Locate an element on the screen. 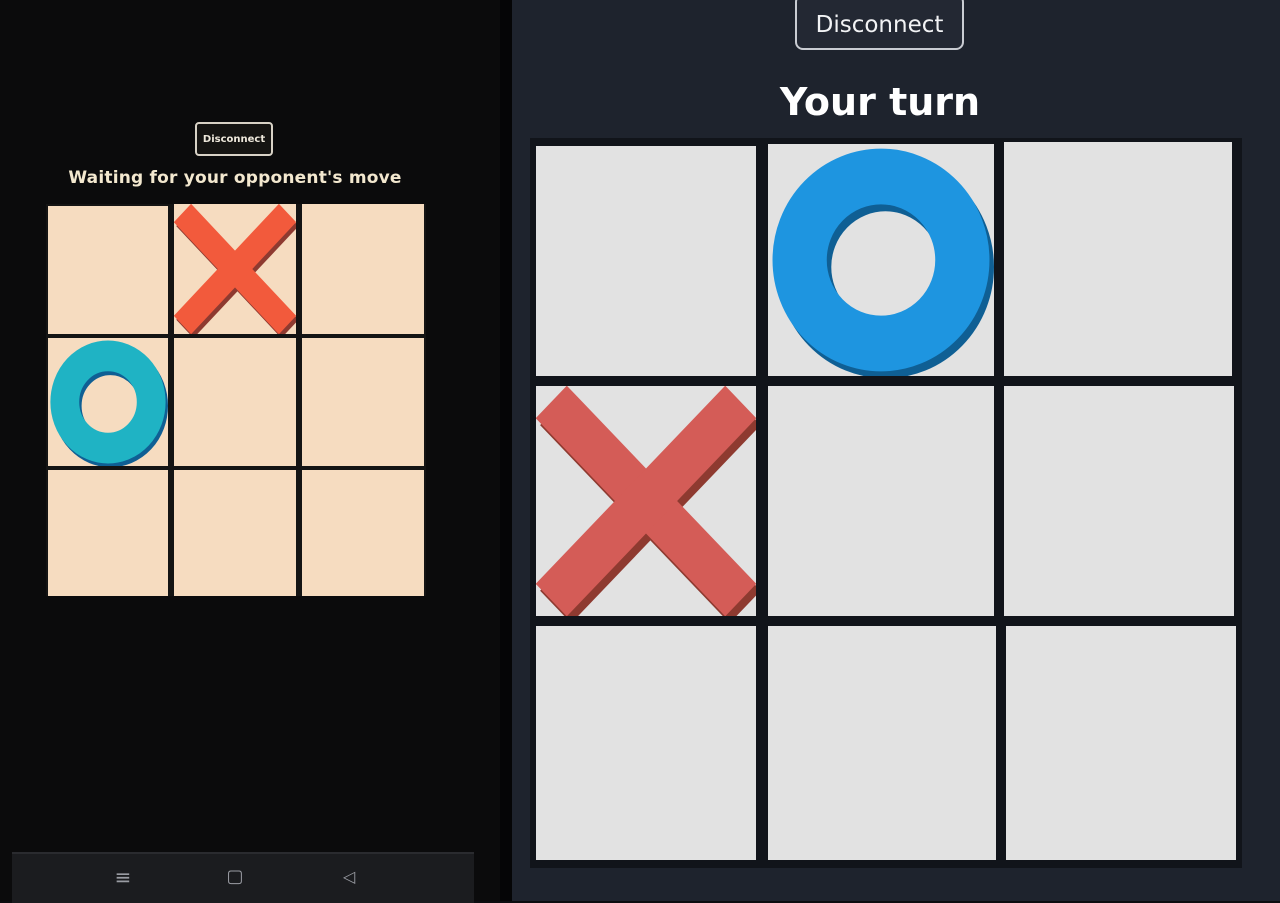  android-nav-bar: ≡ ▢ ◁ is located at coordinates (243, 877).